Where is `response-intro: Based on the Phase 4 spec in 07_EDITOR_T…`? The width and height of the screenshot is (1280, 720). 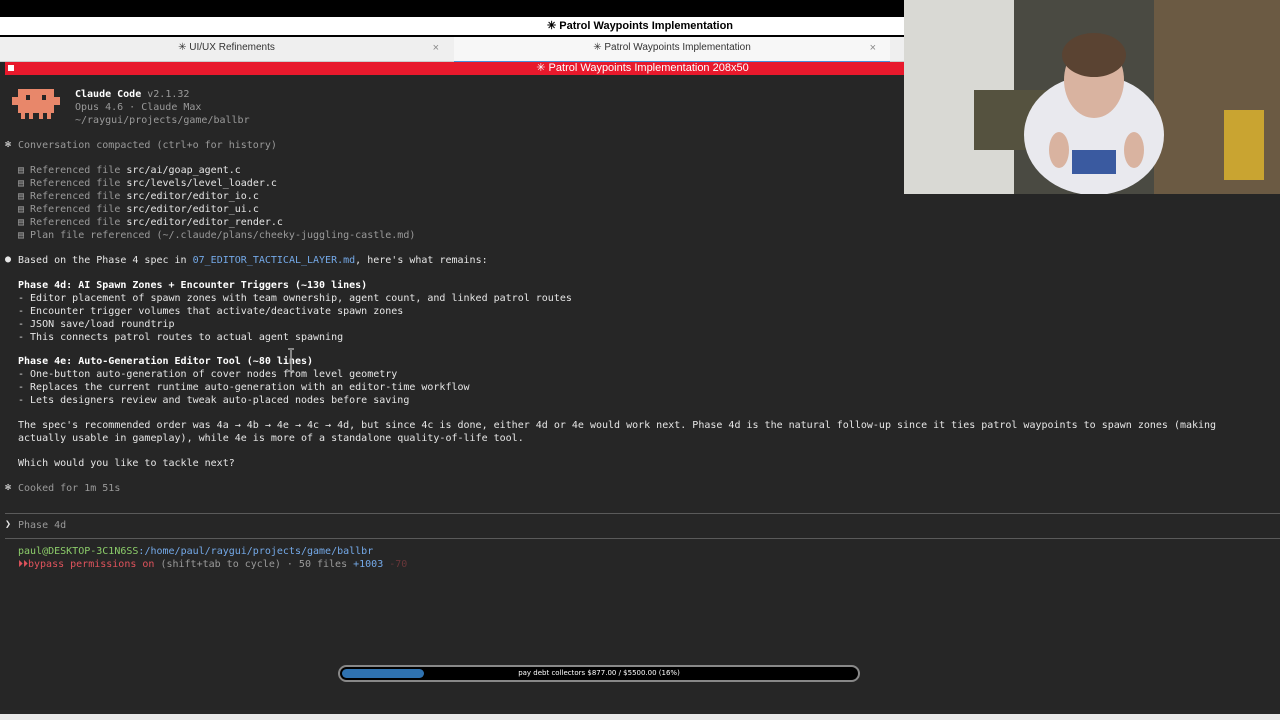
response-intro: Based on the Phase 4 spec in 07_EDITOR_T… is located at coordinates (253, 260).